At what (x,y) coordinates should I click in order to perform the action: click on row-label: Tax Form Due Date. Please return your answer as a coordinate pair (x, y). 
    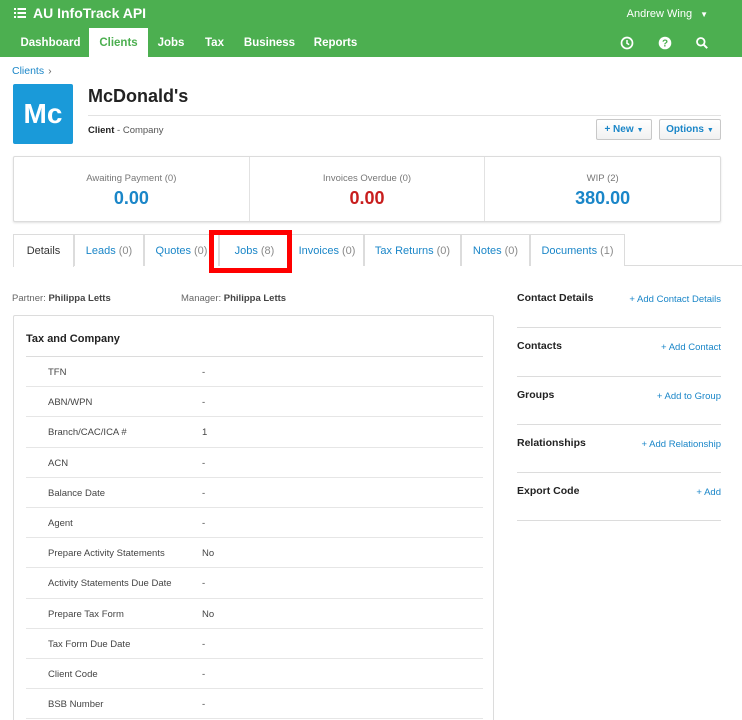
    Looking at the image, I should click on (89, 644).